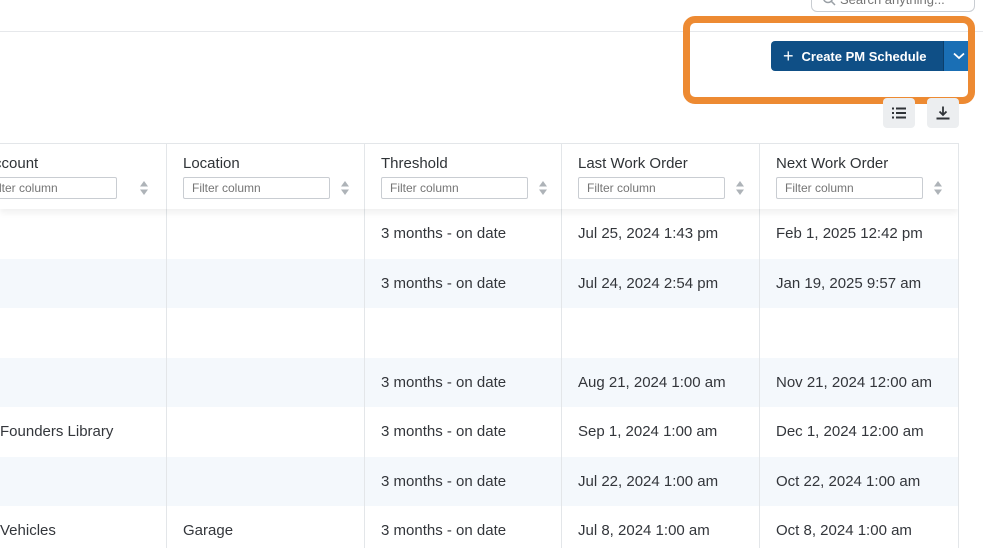 This screenshot has height=548, width=983. Describe the element at coordinates (849, 283) in the screenshot. I see `table-cell: Jan 19, 2025 9:57 am` at that location.